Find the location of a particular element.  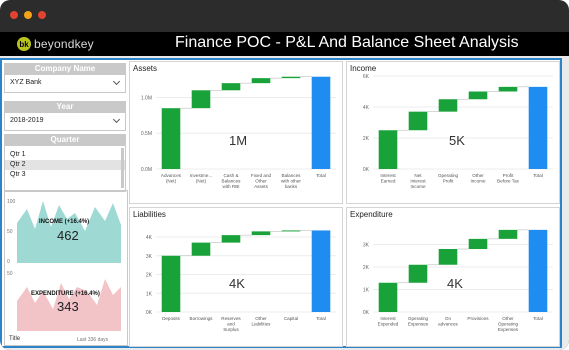

quarter-item: Qtr 1 is located at coordinates (65, 155).